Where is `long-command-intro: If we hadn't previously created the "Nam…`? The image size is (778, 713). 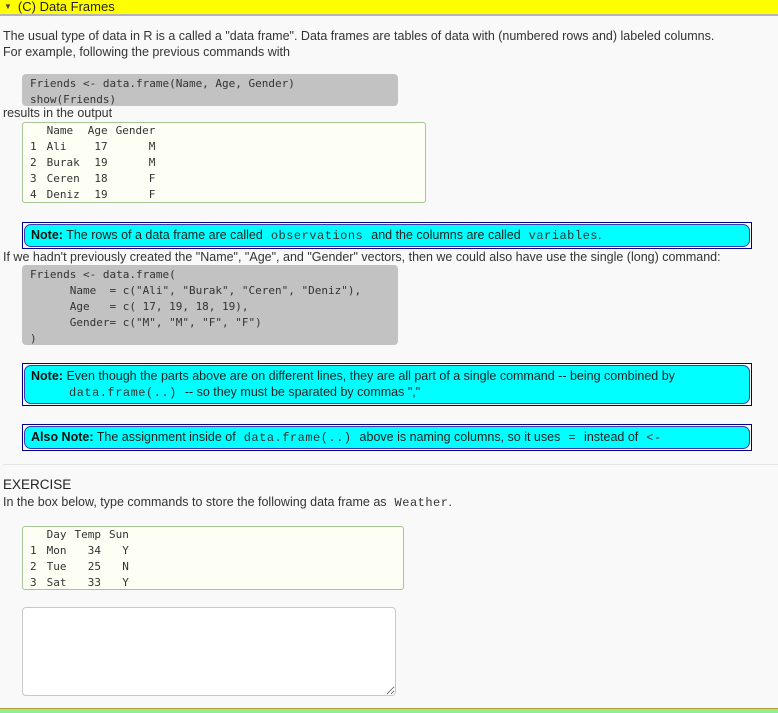
long-command-intro: If we hadn't previously created the "Nam… is located at coordinates (362, 257).